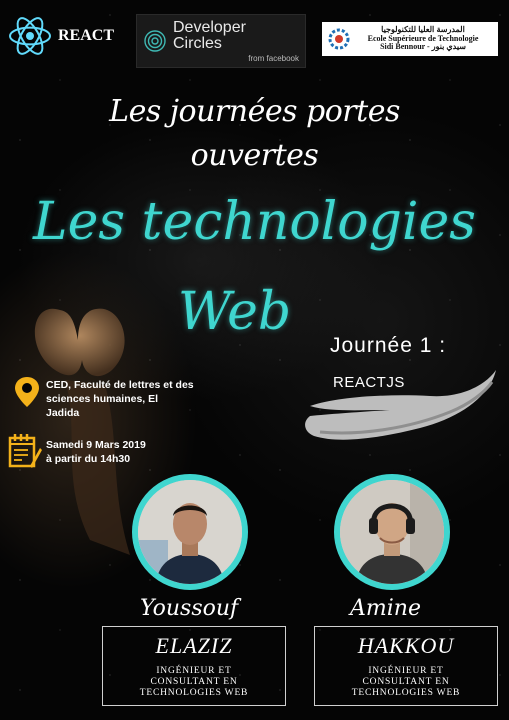 The width and height of the screenshot is (509, 720). What do you see at coordinates (30, 36) in the screenshot?
I see `react-atom-icon` at bounding box center [30, 36].